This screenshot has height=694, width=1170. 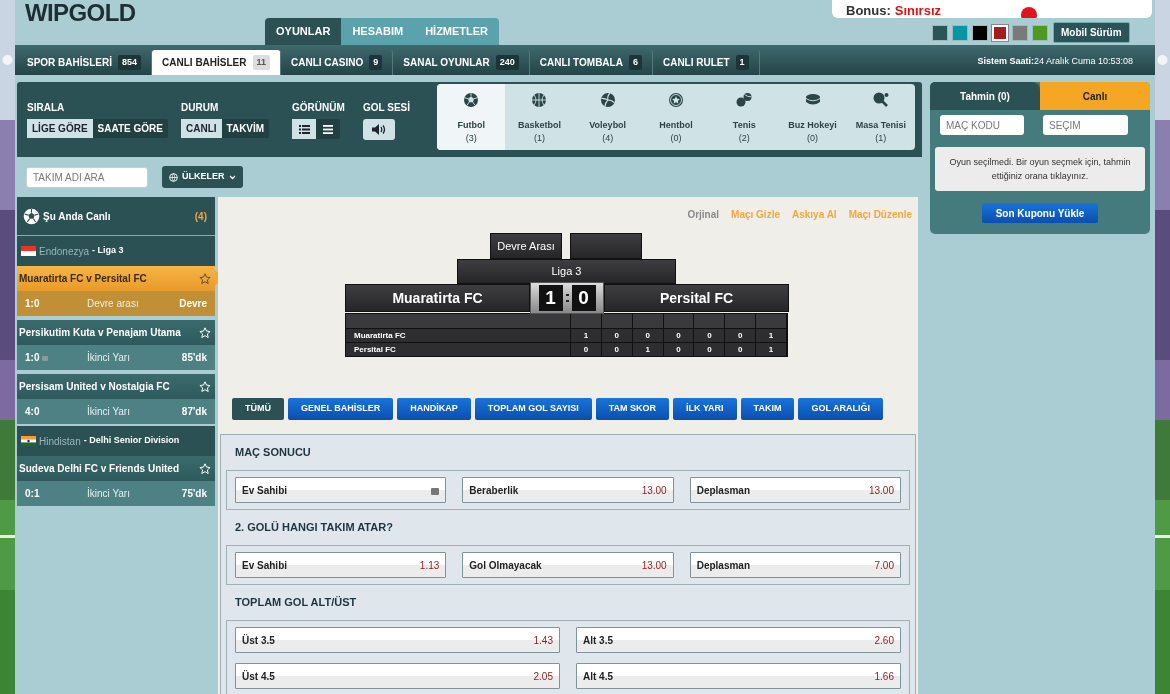 I want to click on detailed-list-icon, so click(x=304, y=129).